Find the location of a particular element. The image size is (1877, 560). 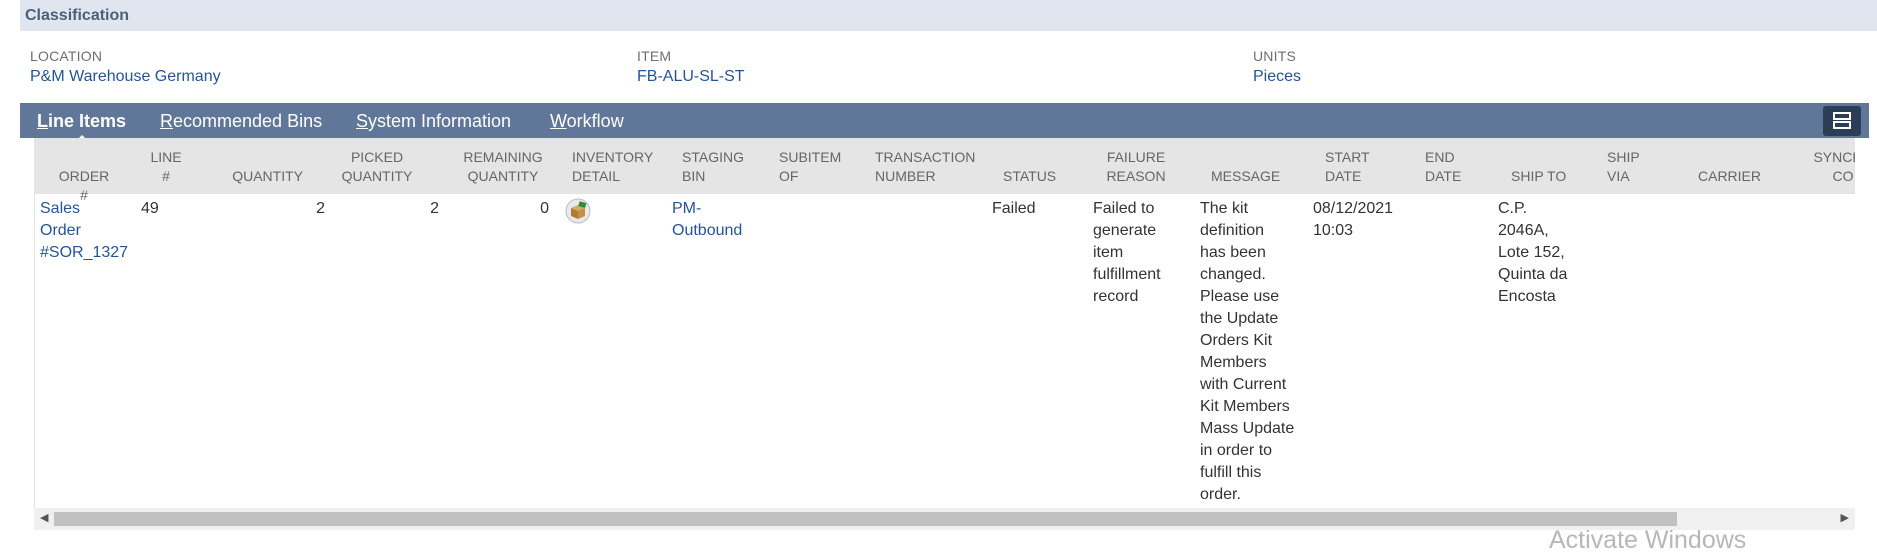

classification-header: Classification is located at coordinates (948, 15).